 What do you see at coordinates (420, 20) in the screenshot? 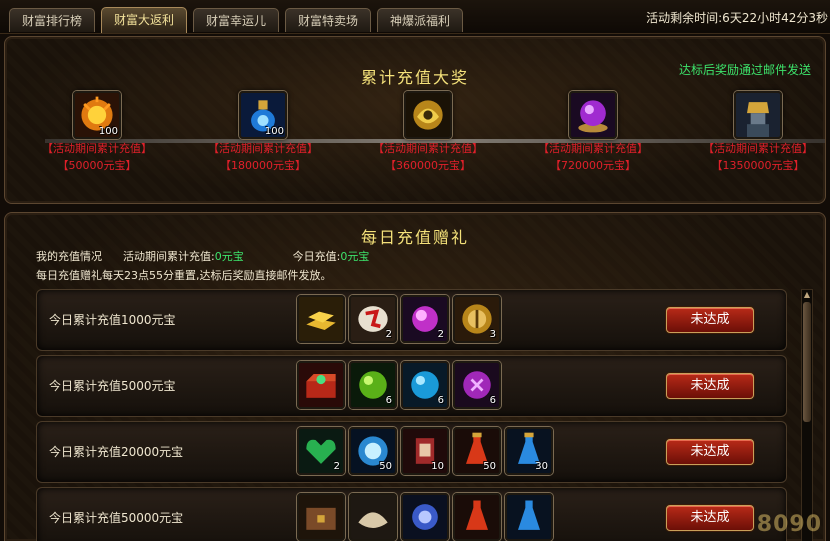
I see `tab-god-welfare: 神爆派福利` at bounding box center [420, 20].